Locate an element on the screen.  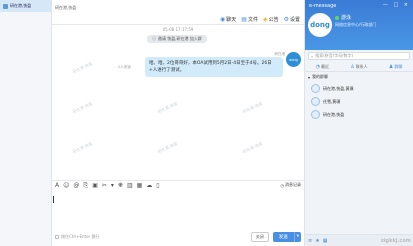
group-name: 研在港,快盈,黄璞 is located at coordinates (338, 88).